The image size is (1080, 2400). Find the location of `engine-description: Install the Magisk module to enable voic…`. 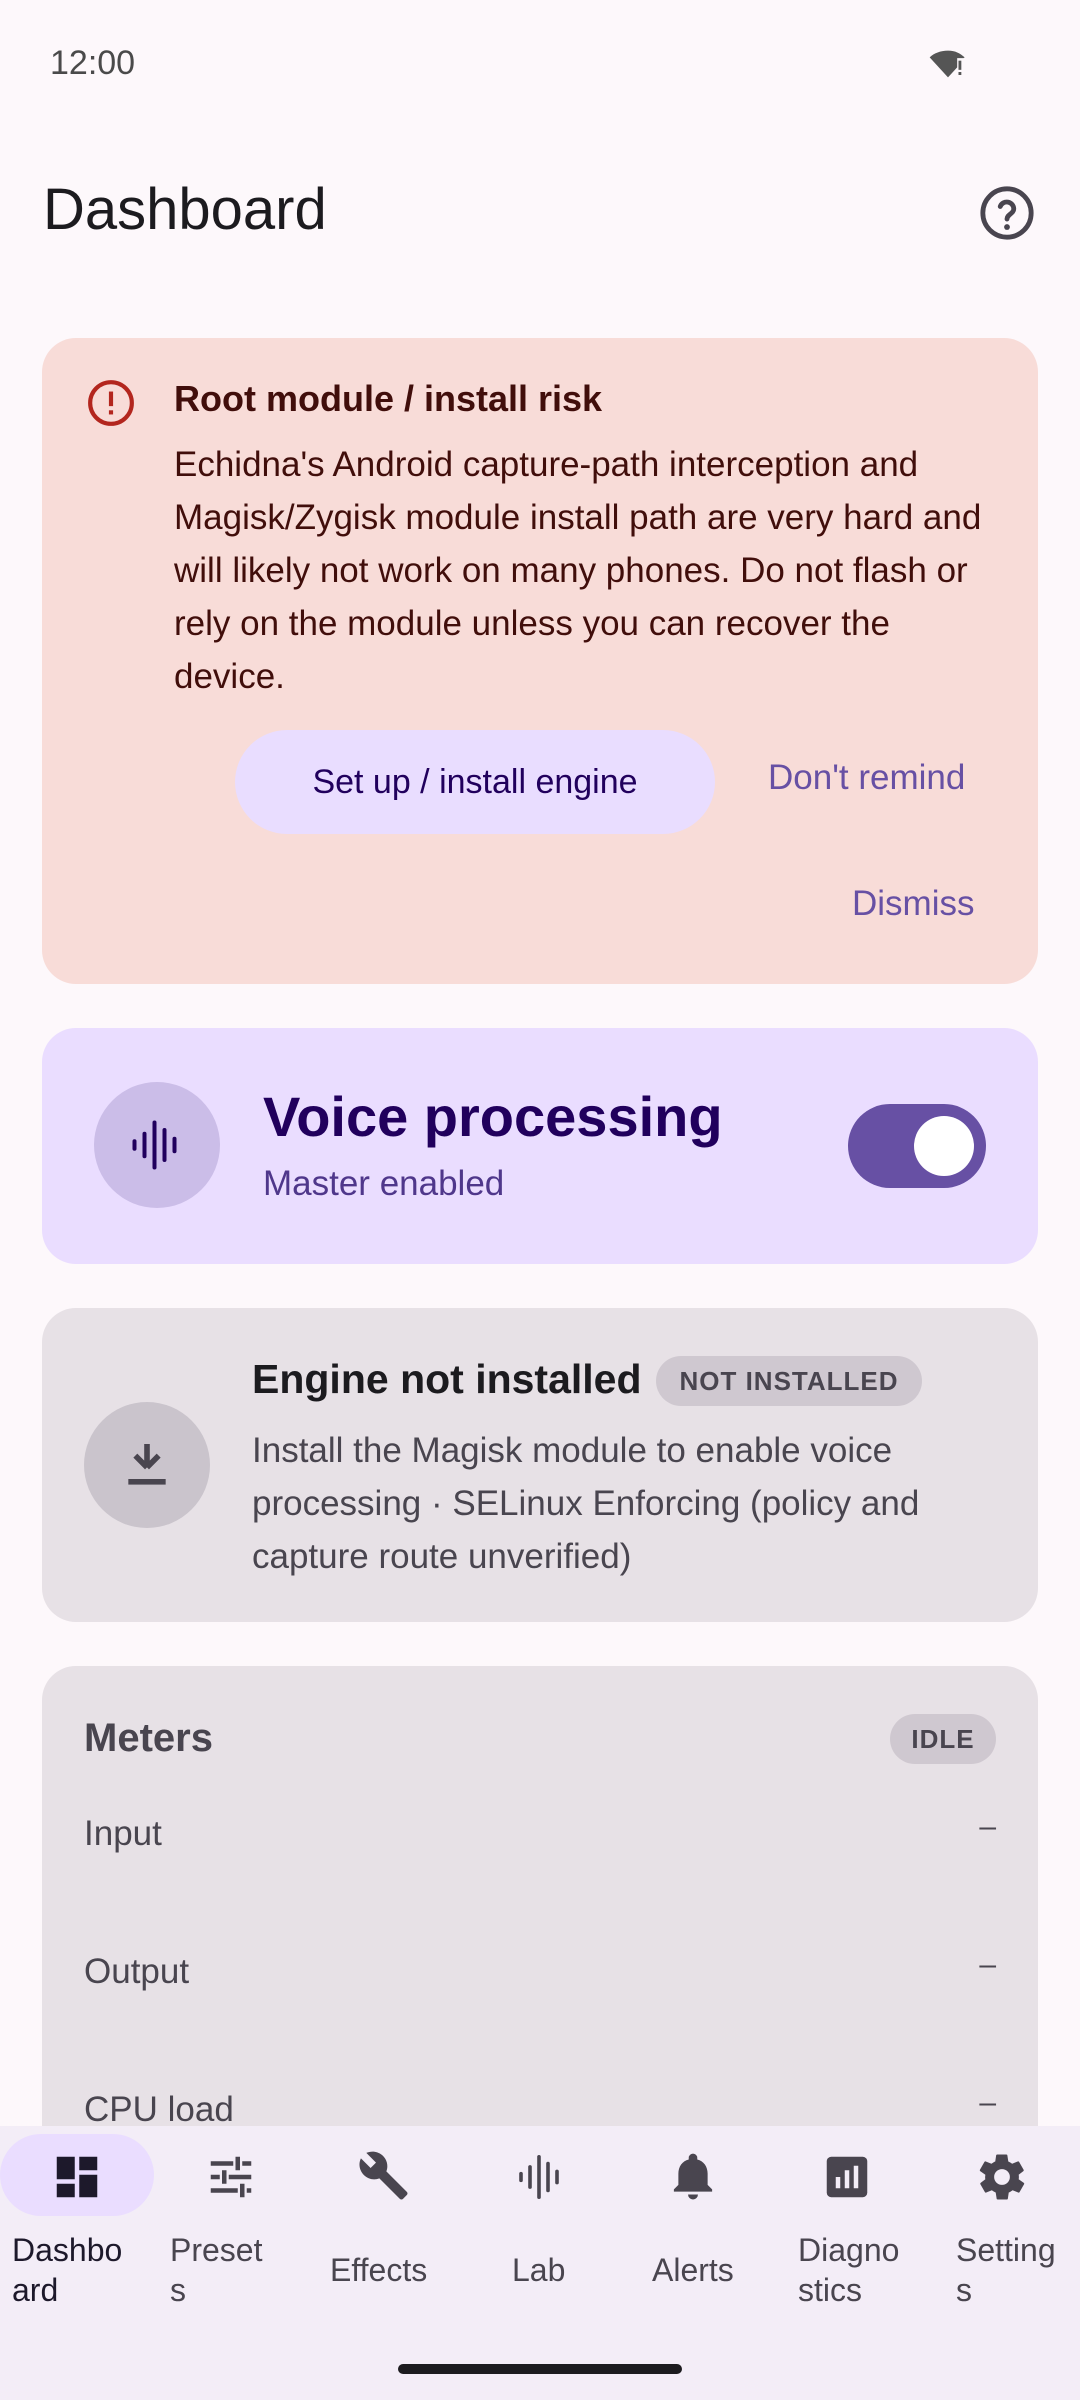

engine-description: Install the Magisk module to enable voic… is located at coordinates (586, 1503).